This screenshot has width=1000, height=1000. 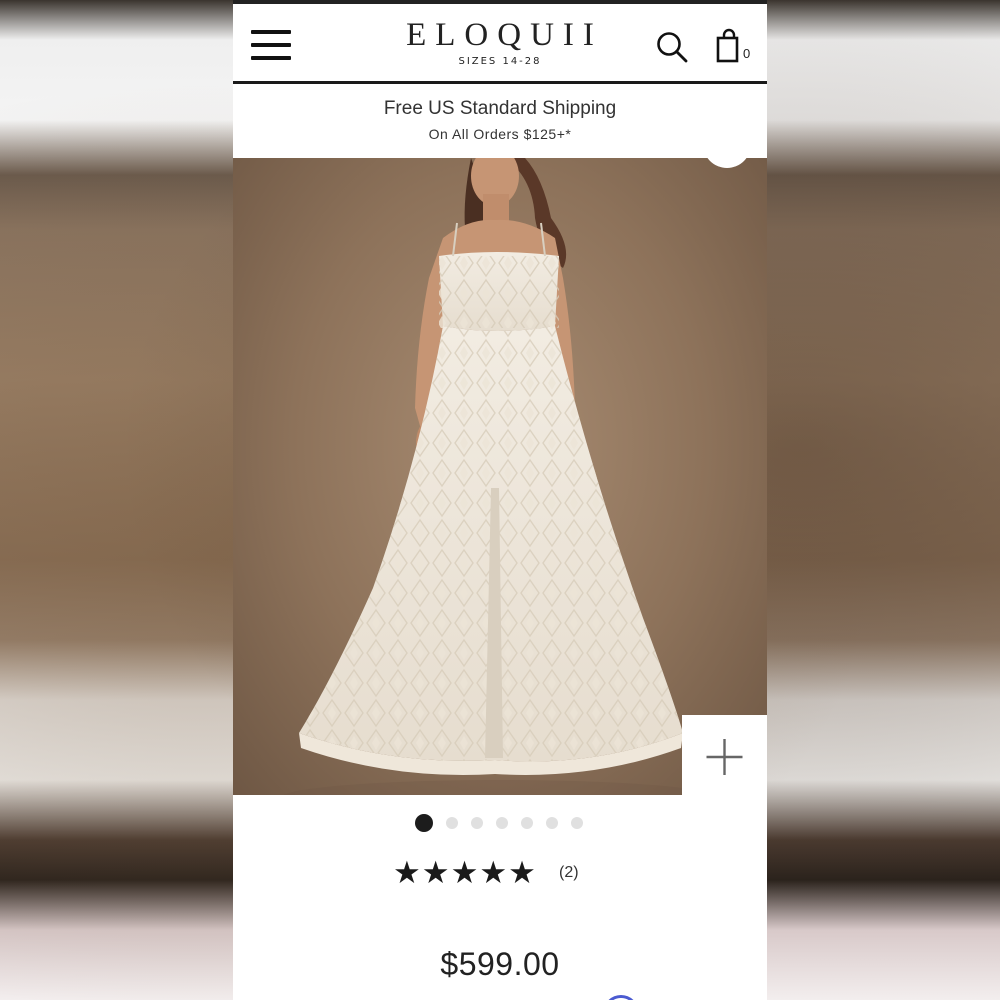 What do you see at coordinates (727, 45) in the screenshot?
I see `shopping-bag-icon` at bounding box center [727, 45].